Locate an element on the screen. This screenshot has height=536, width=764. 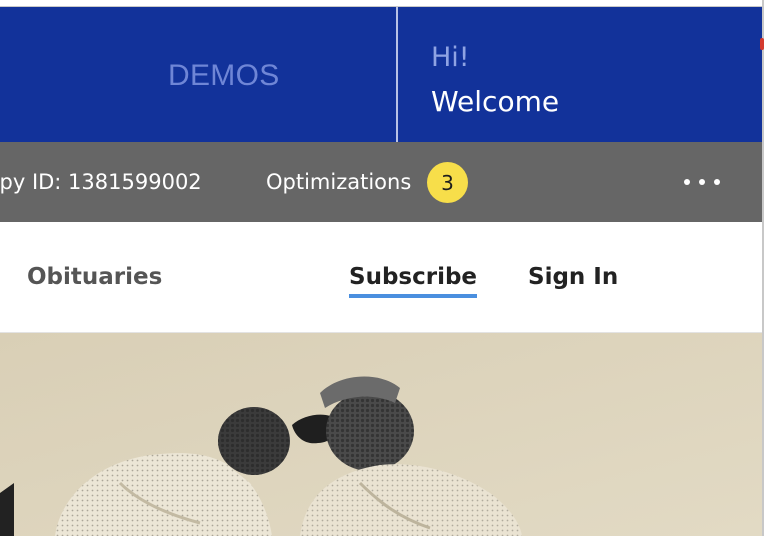
greeting-welcome: Welcome is located at coordinates (495, 101).